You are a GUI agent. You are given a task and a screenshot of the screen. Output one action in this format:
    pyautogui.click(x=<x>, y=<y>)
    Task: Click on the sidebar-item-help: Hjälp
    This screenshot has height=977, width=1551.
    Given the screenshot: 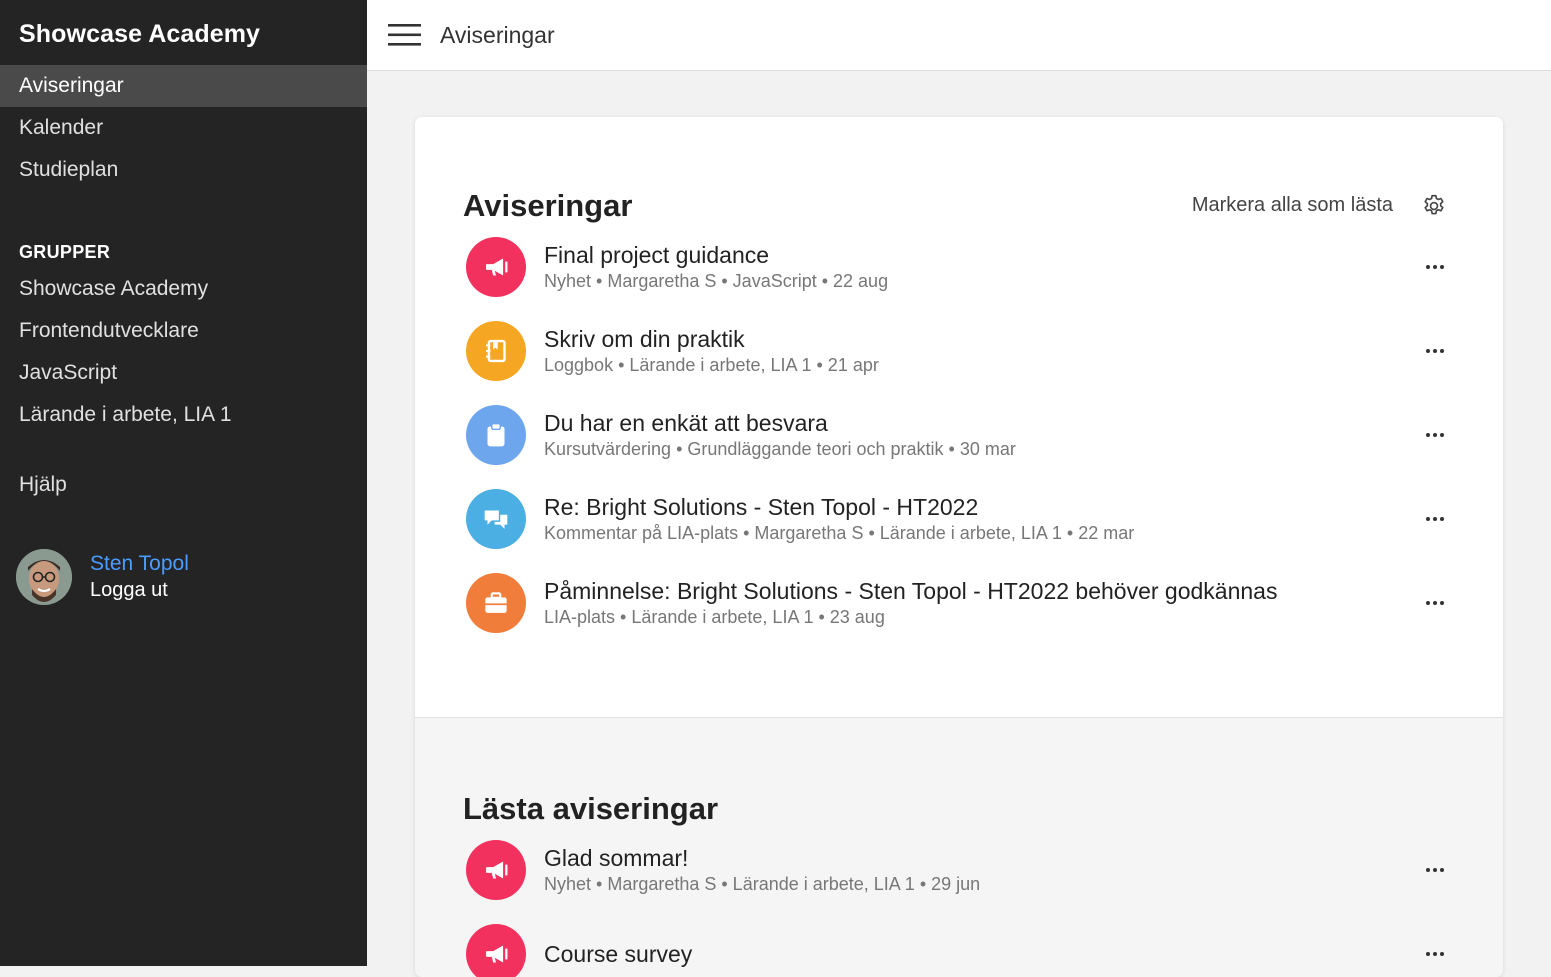 What is the action you would take?
    pyautogui.click(x=183, y=485)
    